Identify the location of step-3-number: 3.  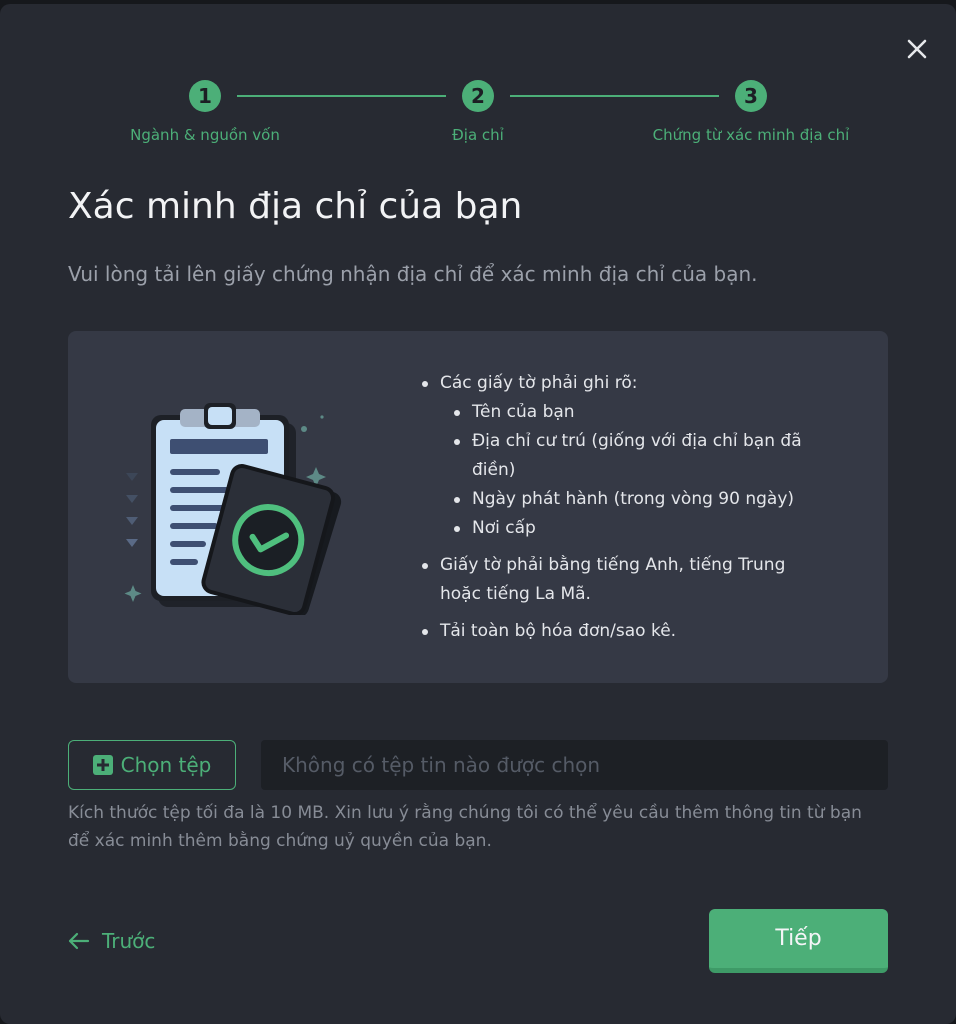
(751, 96).